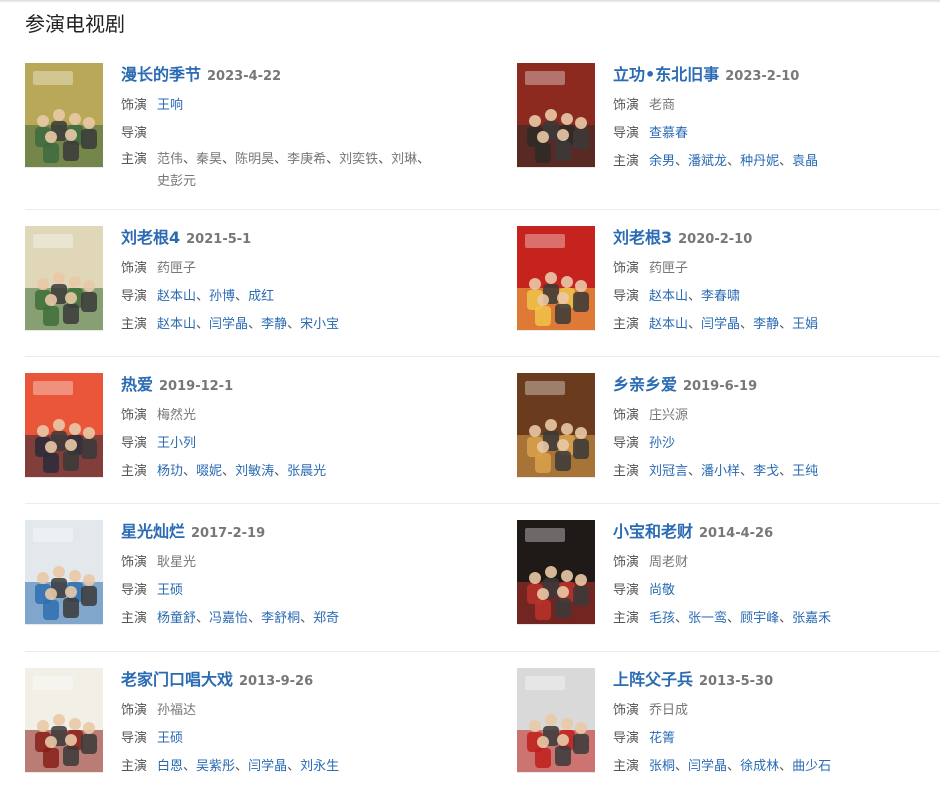  Describe the element at coordinates (653, 531) in the screenshot. I see `drama-title-link: 小宝和老财` at that location.